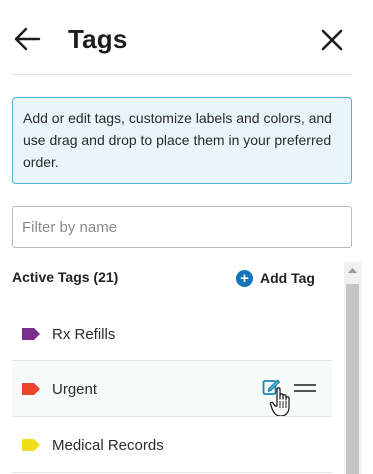 The height and width of the screenshot is (474, 373). What do you see at coordinates (287, 278) in the screenshot?
I see `add-tag-label: Add Tag` at bounding box center [287, 278].